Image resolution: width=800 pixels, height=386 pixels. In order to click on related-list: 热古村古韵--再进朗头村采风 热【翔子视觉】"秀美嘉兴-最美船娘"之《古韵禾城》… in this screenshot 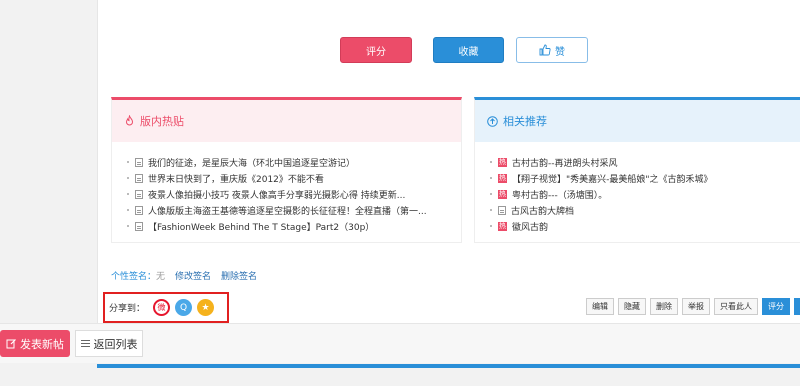, I will do `click(637, 188)`.